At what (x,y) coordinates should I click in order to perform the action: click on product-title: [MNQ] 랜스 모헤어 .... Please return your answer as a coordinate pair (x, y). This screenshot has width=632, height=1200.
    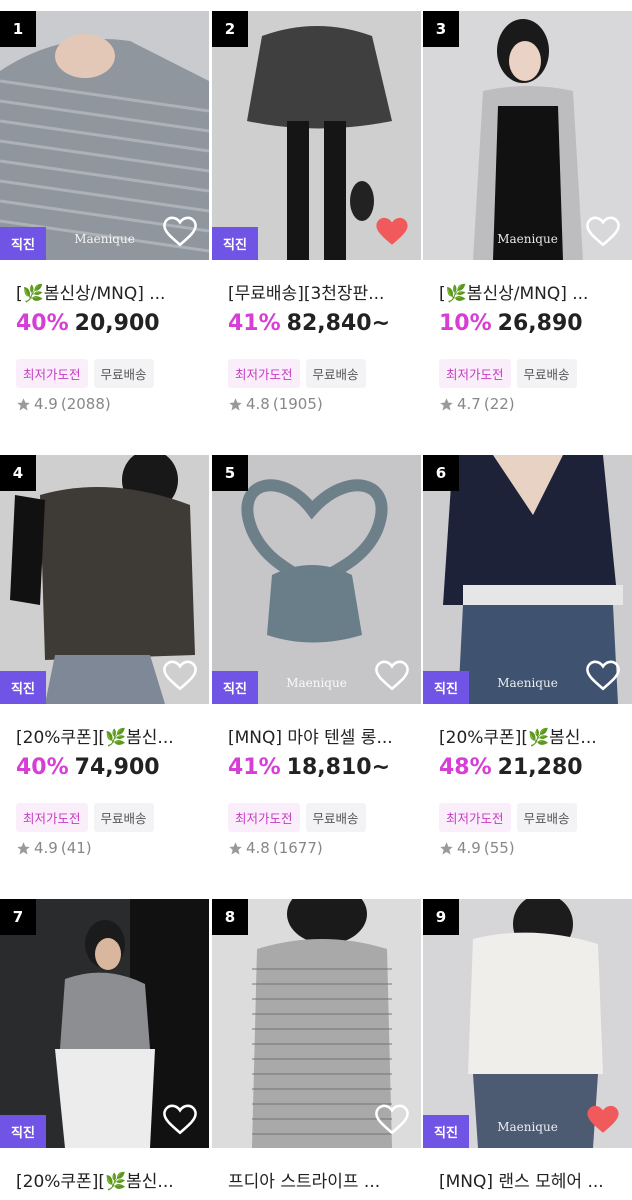
    Looking at the image, I should click on (529, 1179).